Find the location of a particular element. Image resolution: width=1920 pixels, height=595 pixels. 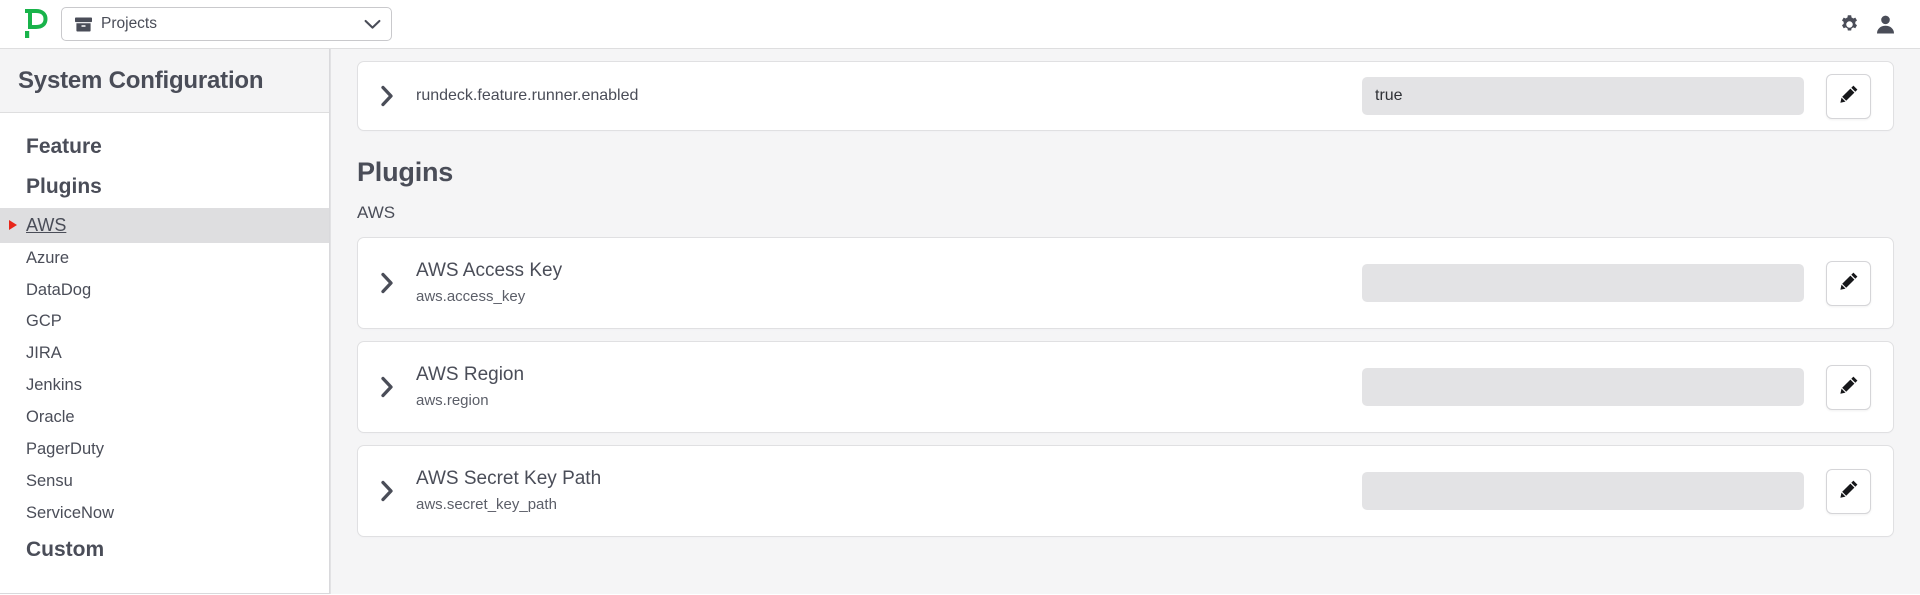

sidebar-group-plugins: Plugins is located at coordinates (164, 187).